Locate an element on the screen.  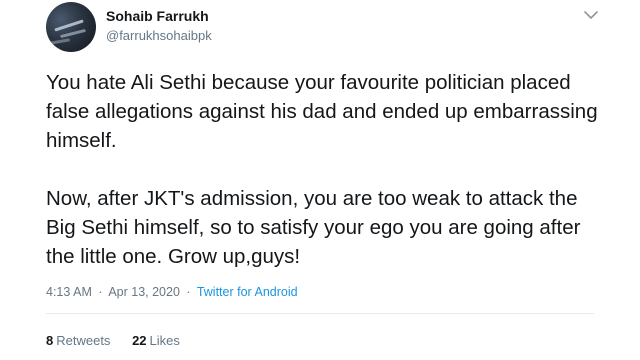
retweets-label: Retweets is located at coordinates (83, 340).